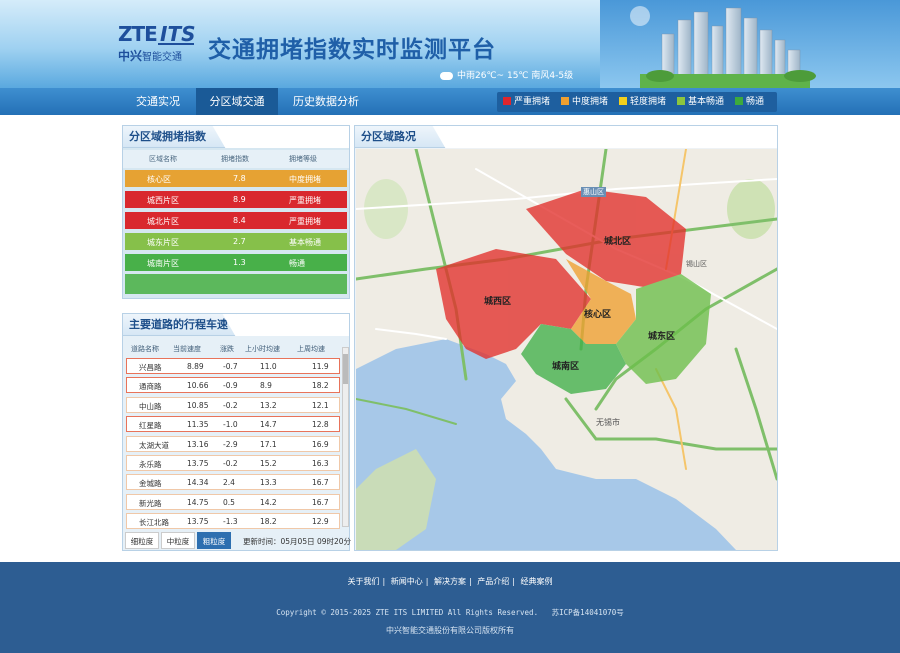 This screenshot has width=900, height=653. What do you see at coordinates (178, 540) in the screenshot?
I see `granularity-medium-button: 中粒度` at bounding box center [178, 540].